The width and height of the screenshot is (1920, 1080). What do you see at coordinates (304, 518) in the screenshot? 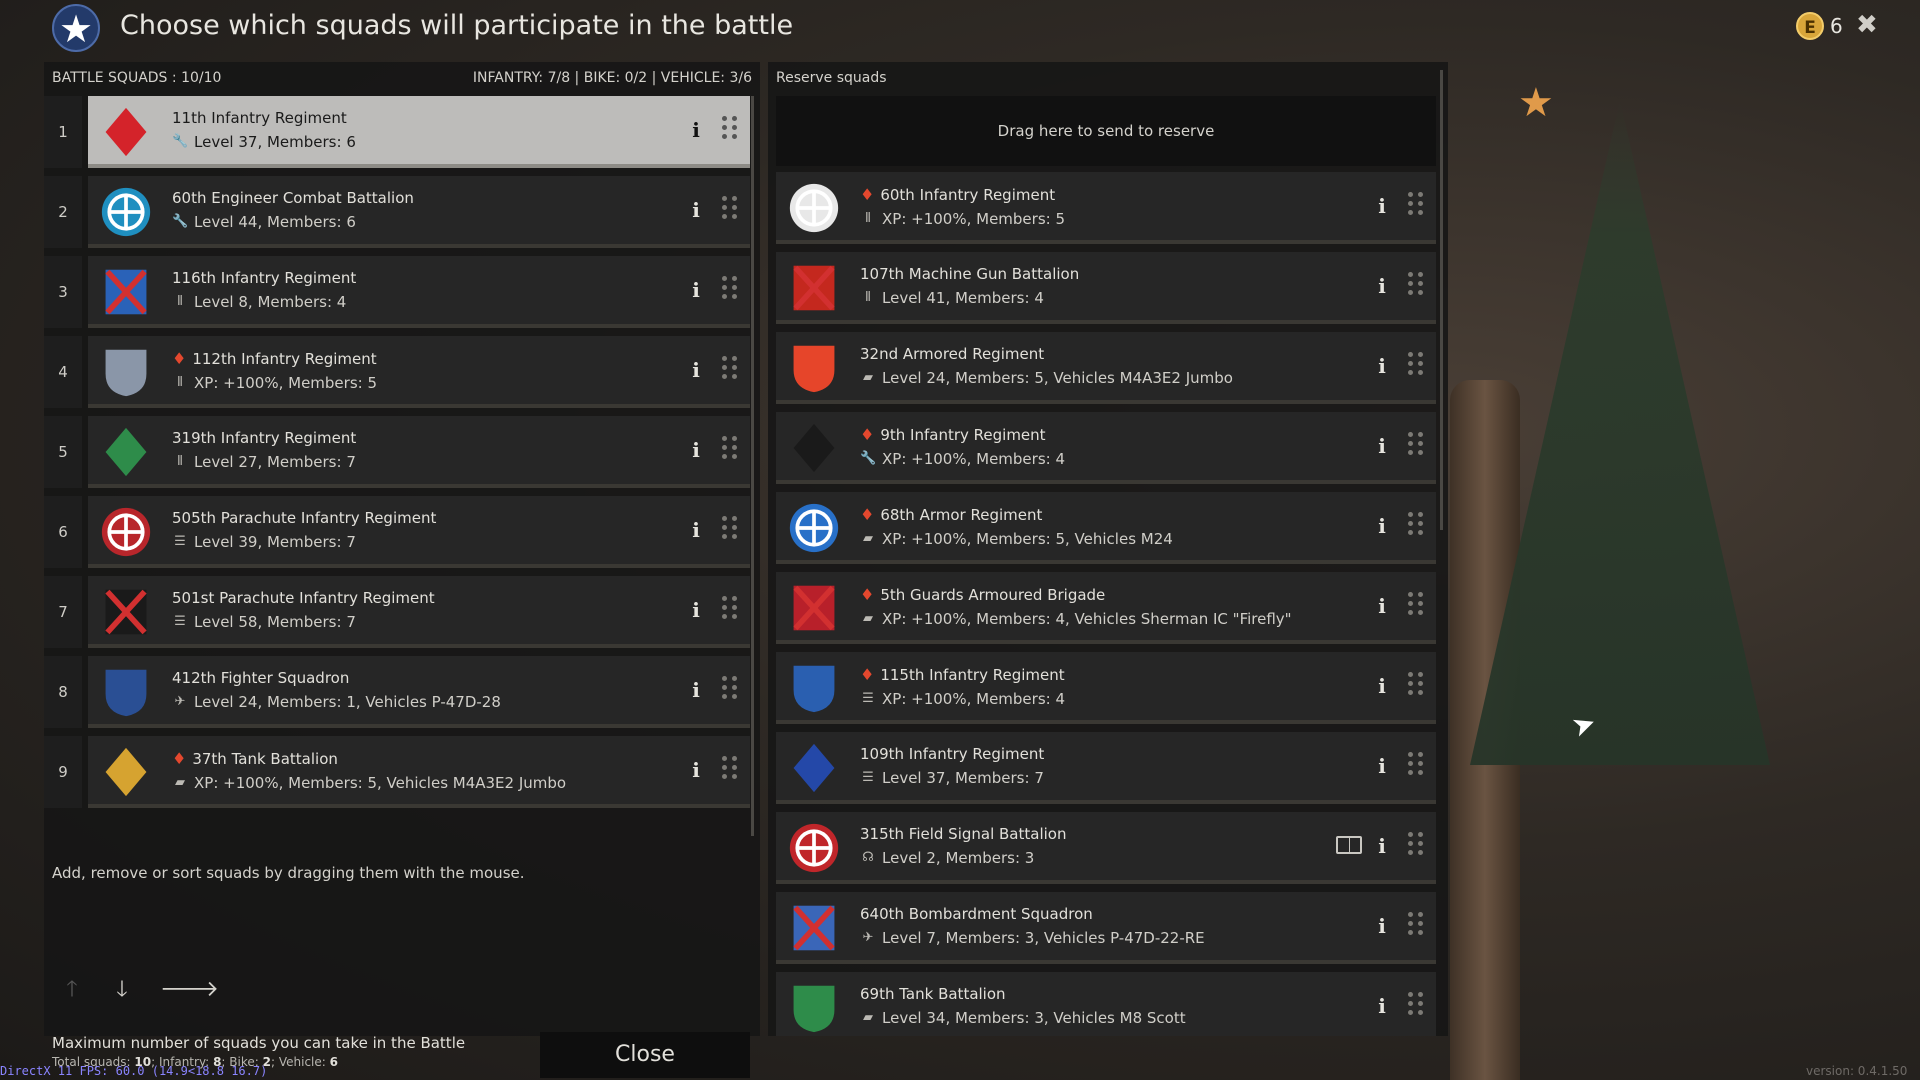
I see `squad-name: 505th Parachute Infantry Regiment` at bounding box center [304, 518].